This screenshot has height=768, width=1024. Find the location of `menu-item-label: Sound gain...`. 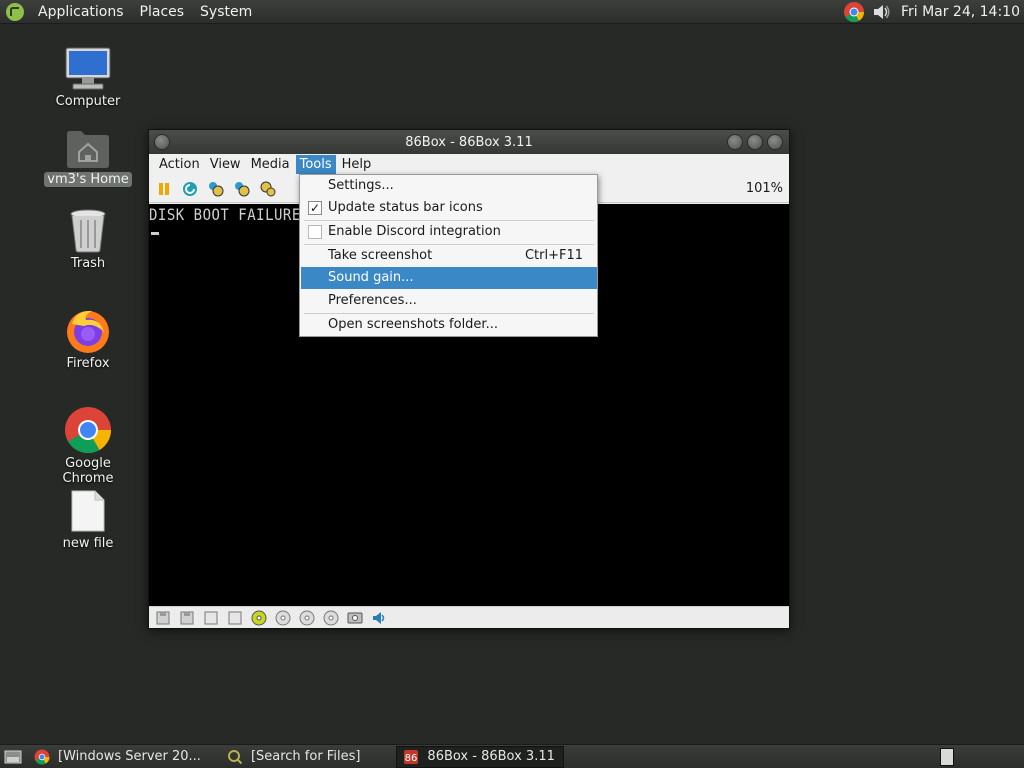

menu-item-label: Sound gain... is located at coordinates (371, 277).